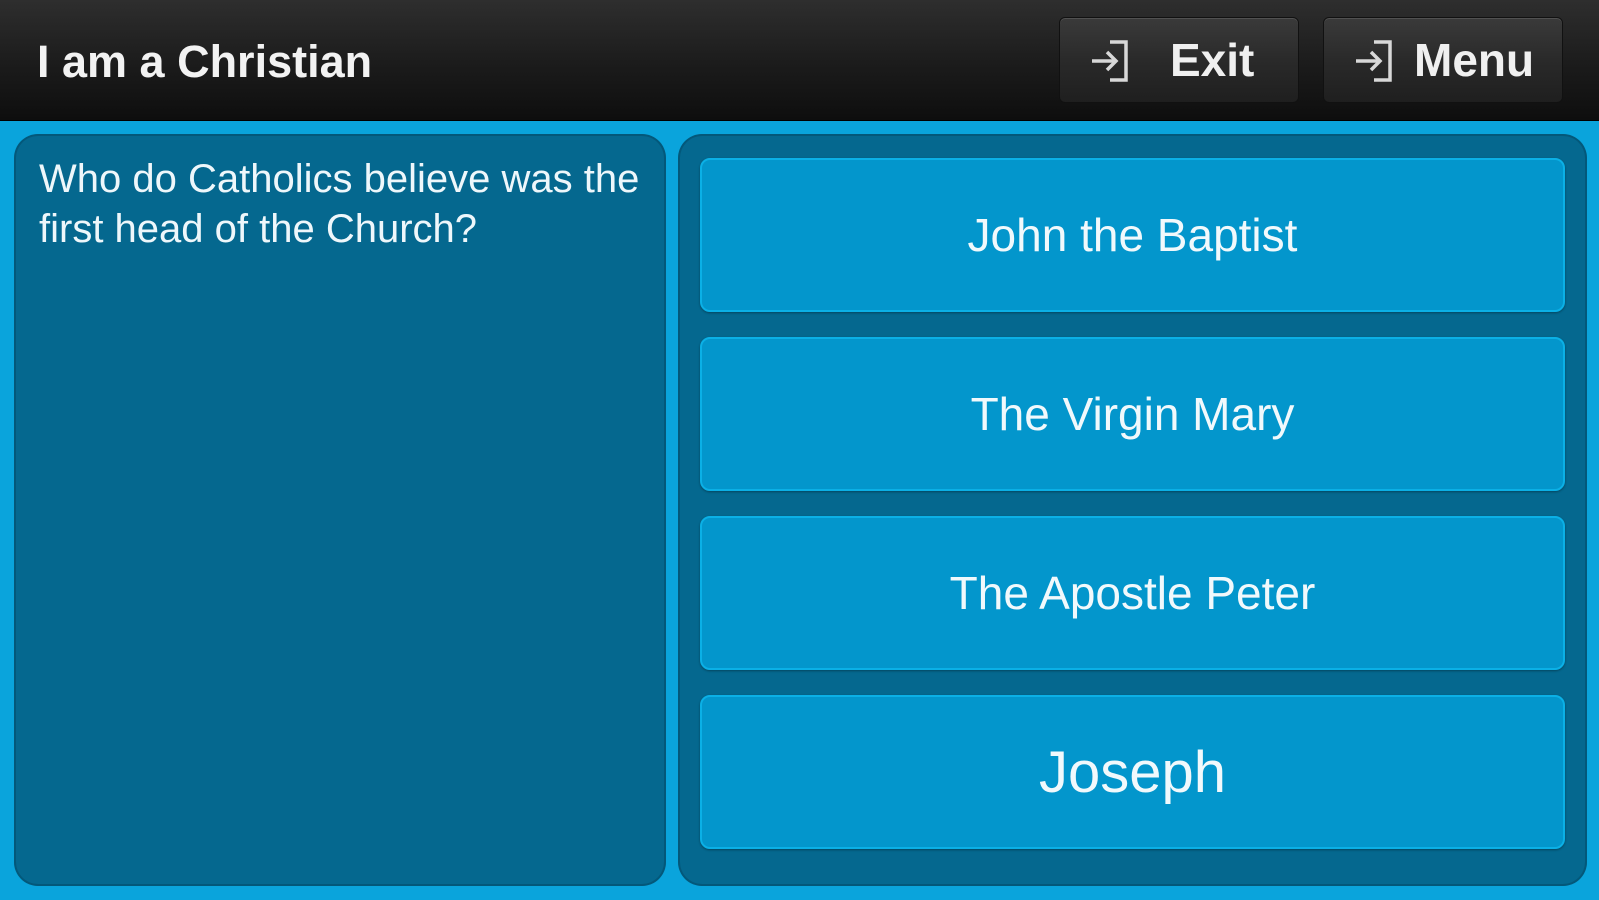 The width and height of the screenshot is (1599, 900). I want to click on answer-label: The Virgin Mary, so click(1132, 414).